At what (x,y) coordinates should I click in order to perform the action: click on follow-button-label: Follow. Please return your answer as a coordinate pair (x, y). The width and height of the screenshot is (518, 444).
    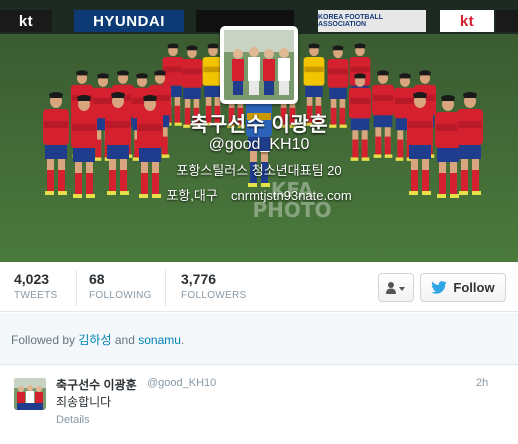
    Looking at the image, I should click on (474, 287).